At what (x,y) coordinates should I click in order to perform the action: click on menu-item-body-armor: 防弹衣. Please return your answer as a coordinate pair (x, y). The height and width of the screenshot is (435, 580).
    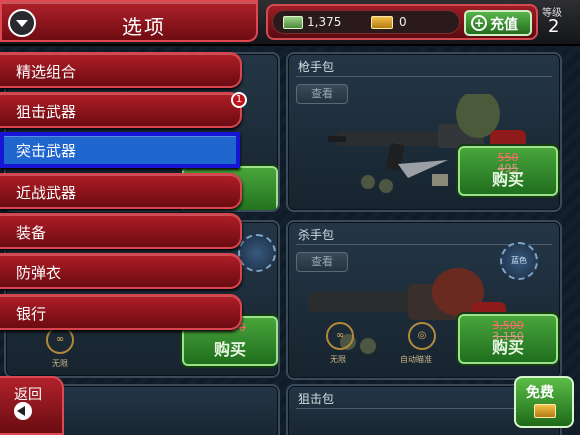
    Looking at the image, I should click on (121, 271).